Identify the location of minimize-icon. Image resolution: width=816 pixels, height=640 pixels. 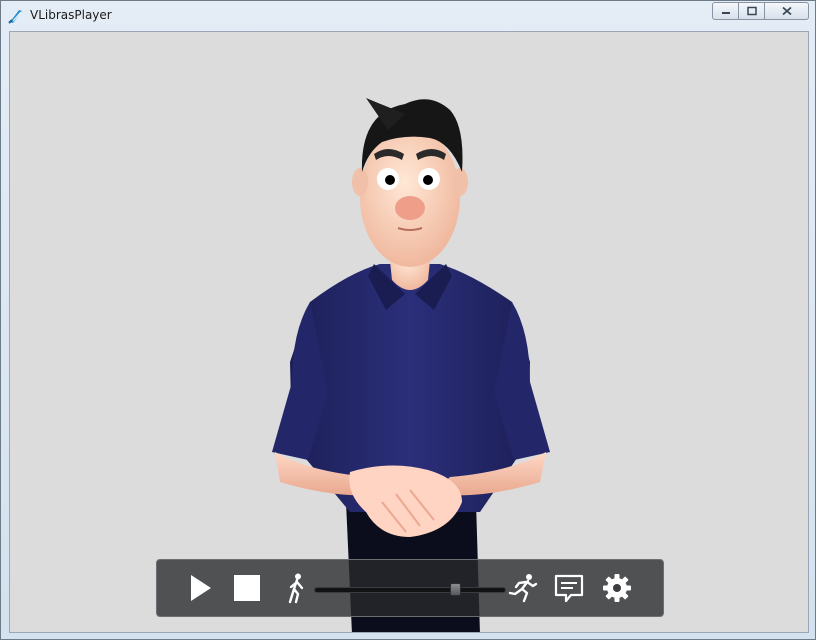
(725, 13).